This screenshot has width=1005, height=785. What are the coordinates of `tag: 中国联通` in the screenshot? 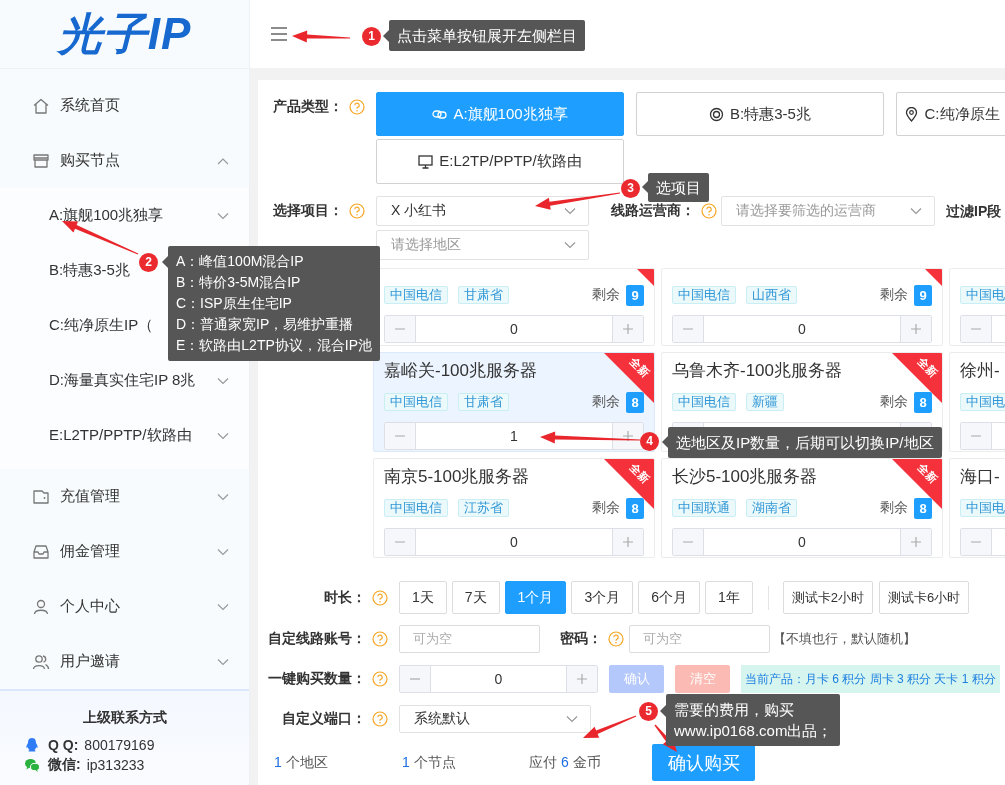 It's located at (704, 508).